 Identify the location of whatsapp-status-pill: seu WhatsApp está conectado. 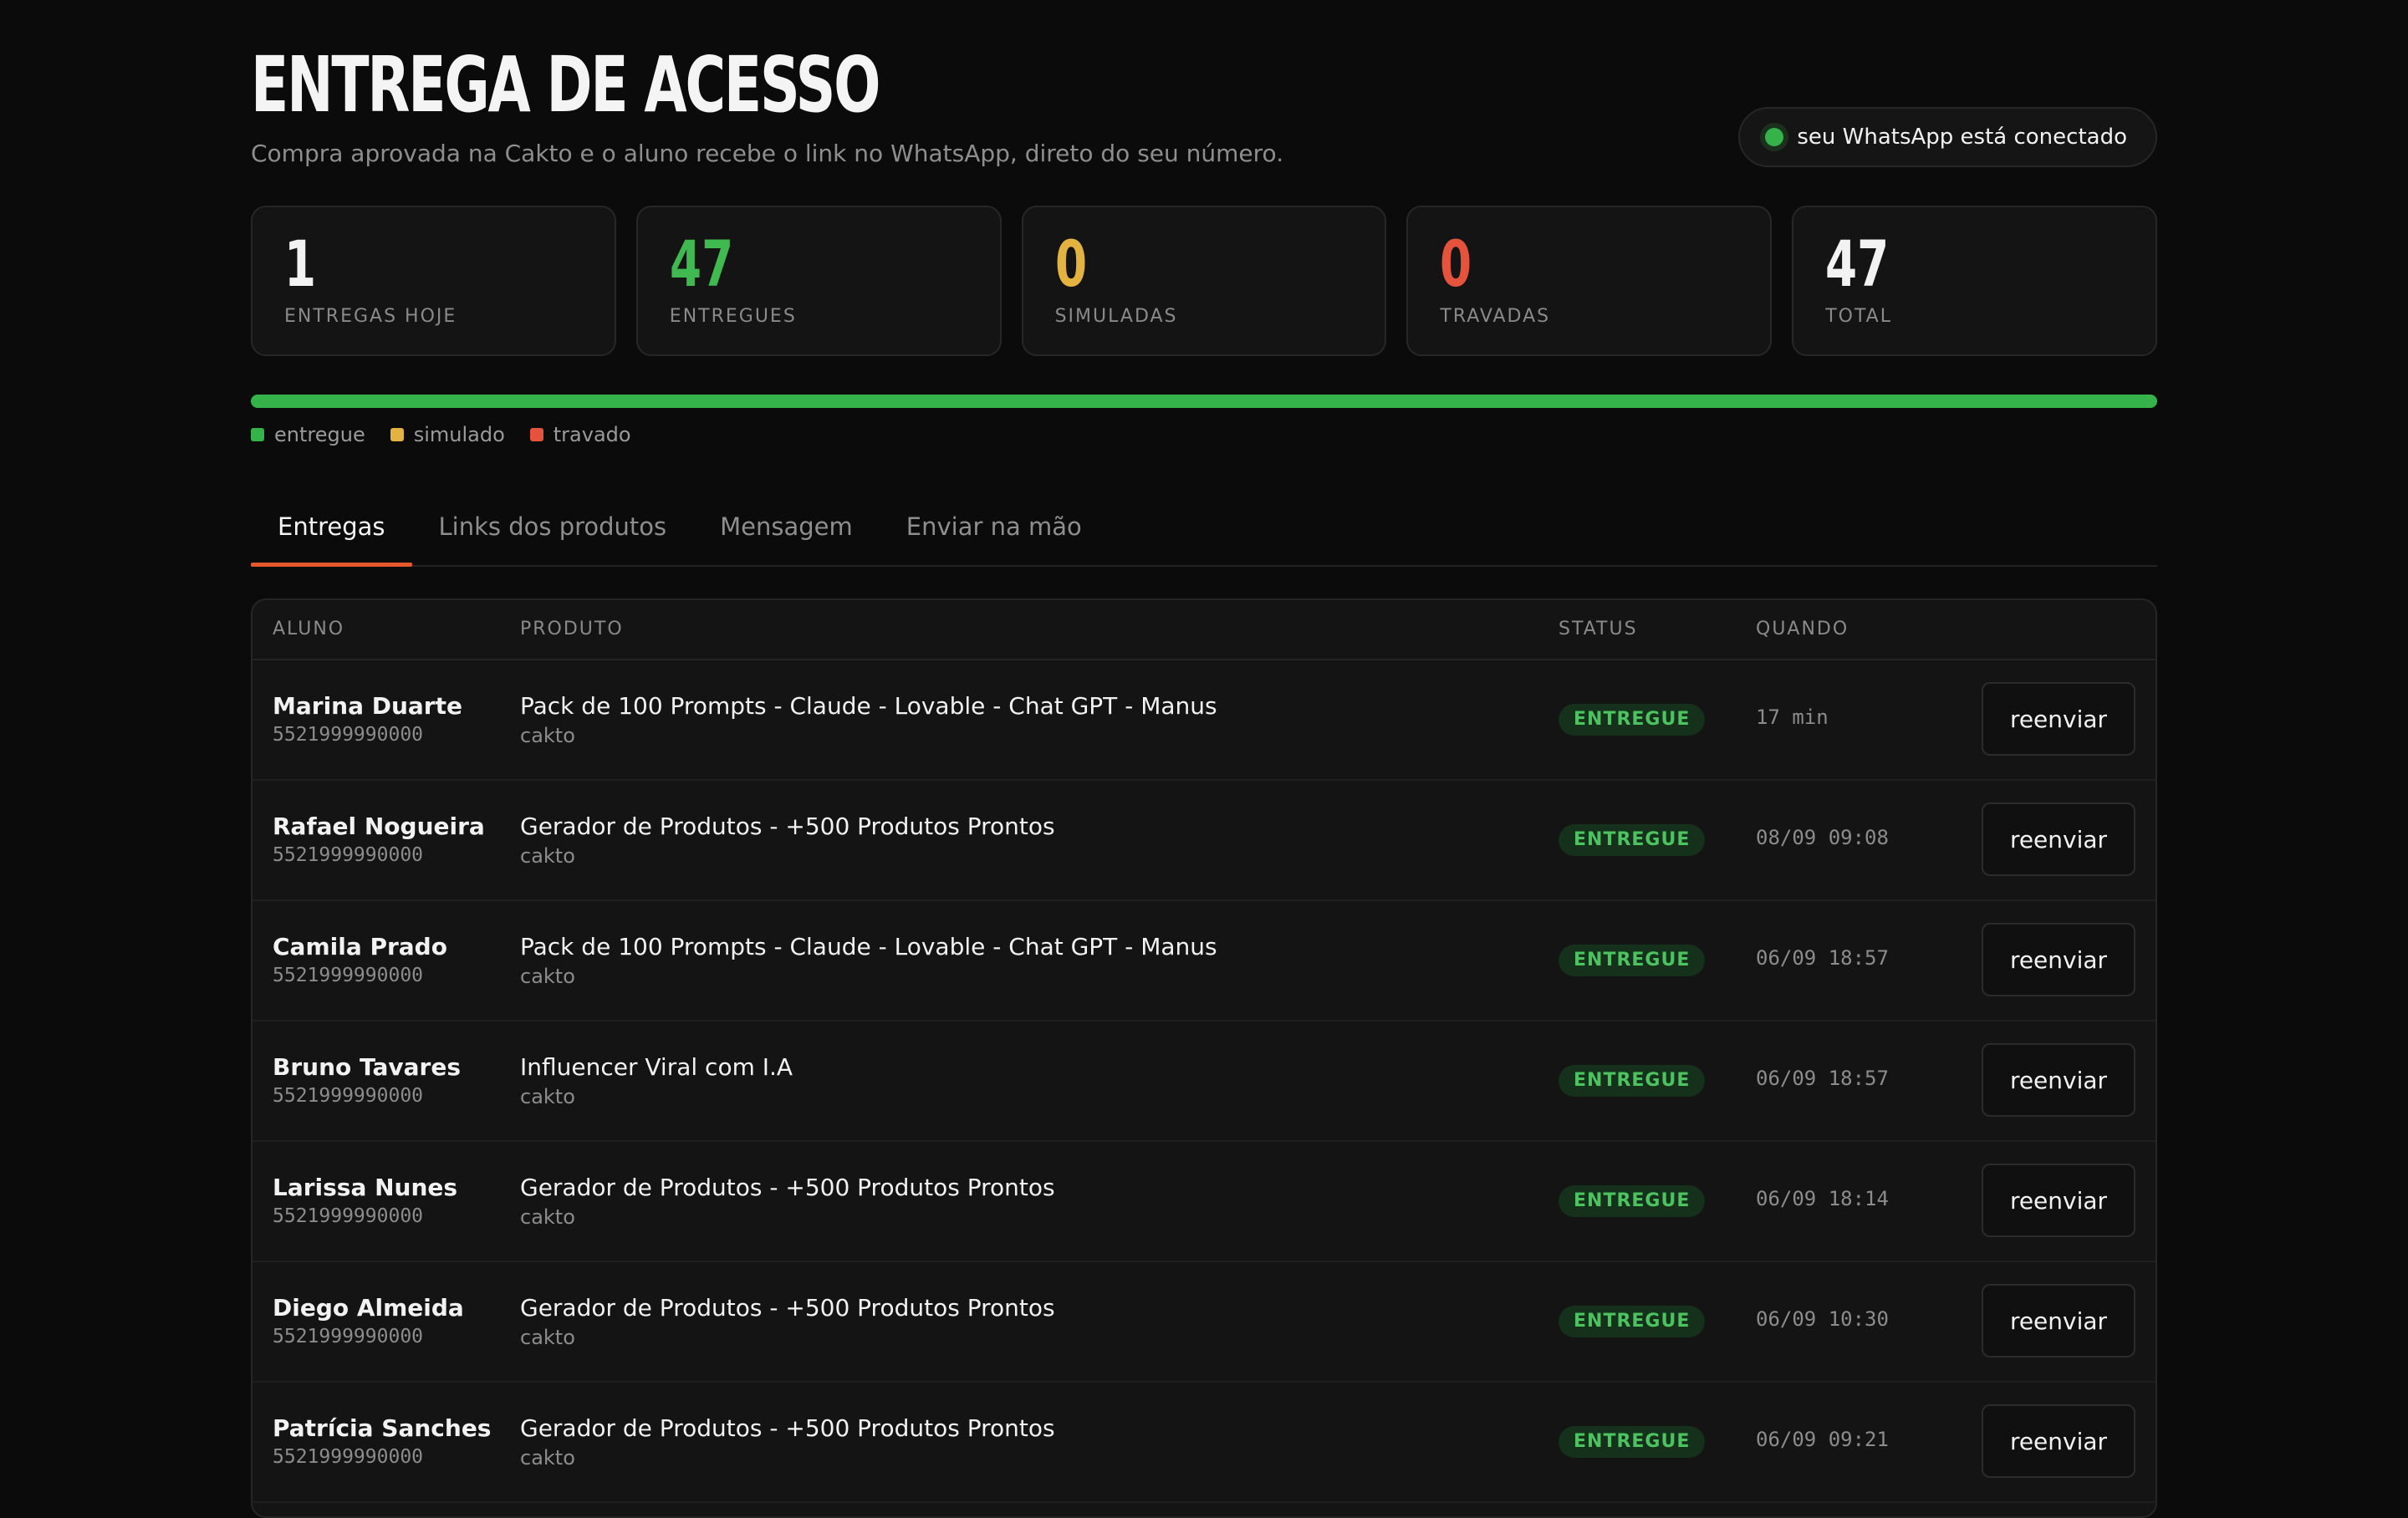
(1948, 137).